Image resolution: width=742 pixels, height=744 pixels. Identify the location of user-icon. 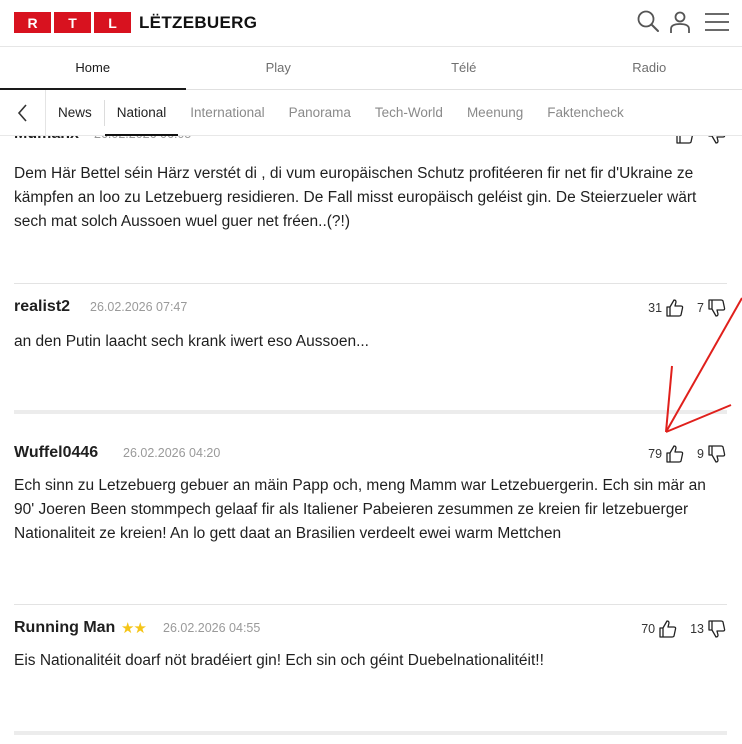
(680, 22).